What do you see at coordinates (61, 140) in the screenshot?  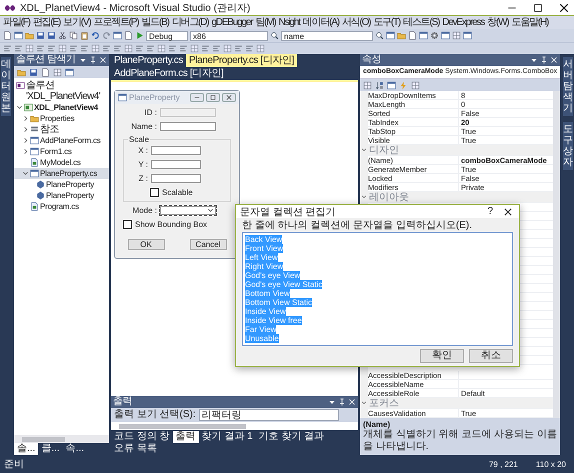 I see `tree-item: AddPlaneForm.cs` at bounding box center [61, 140].